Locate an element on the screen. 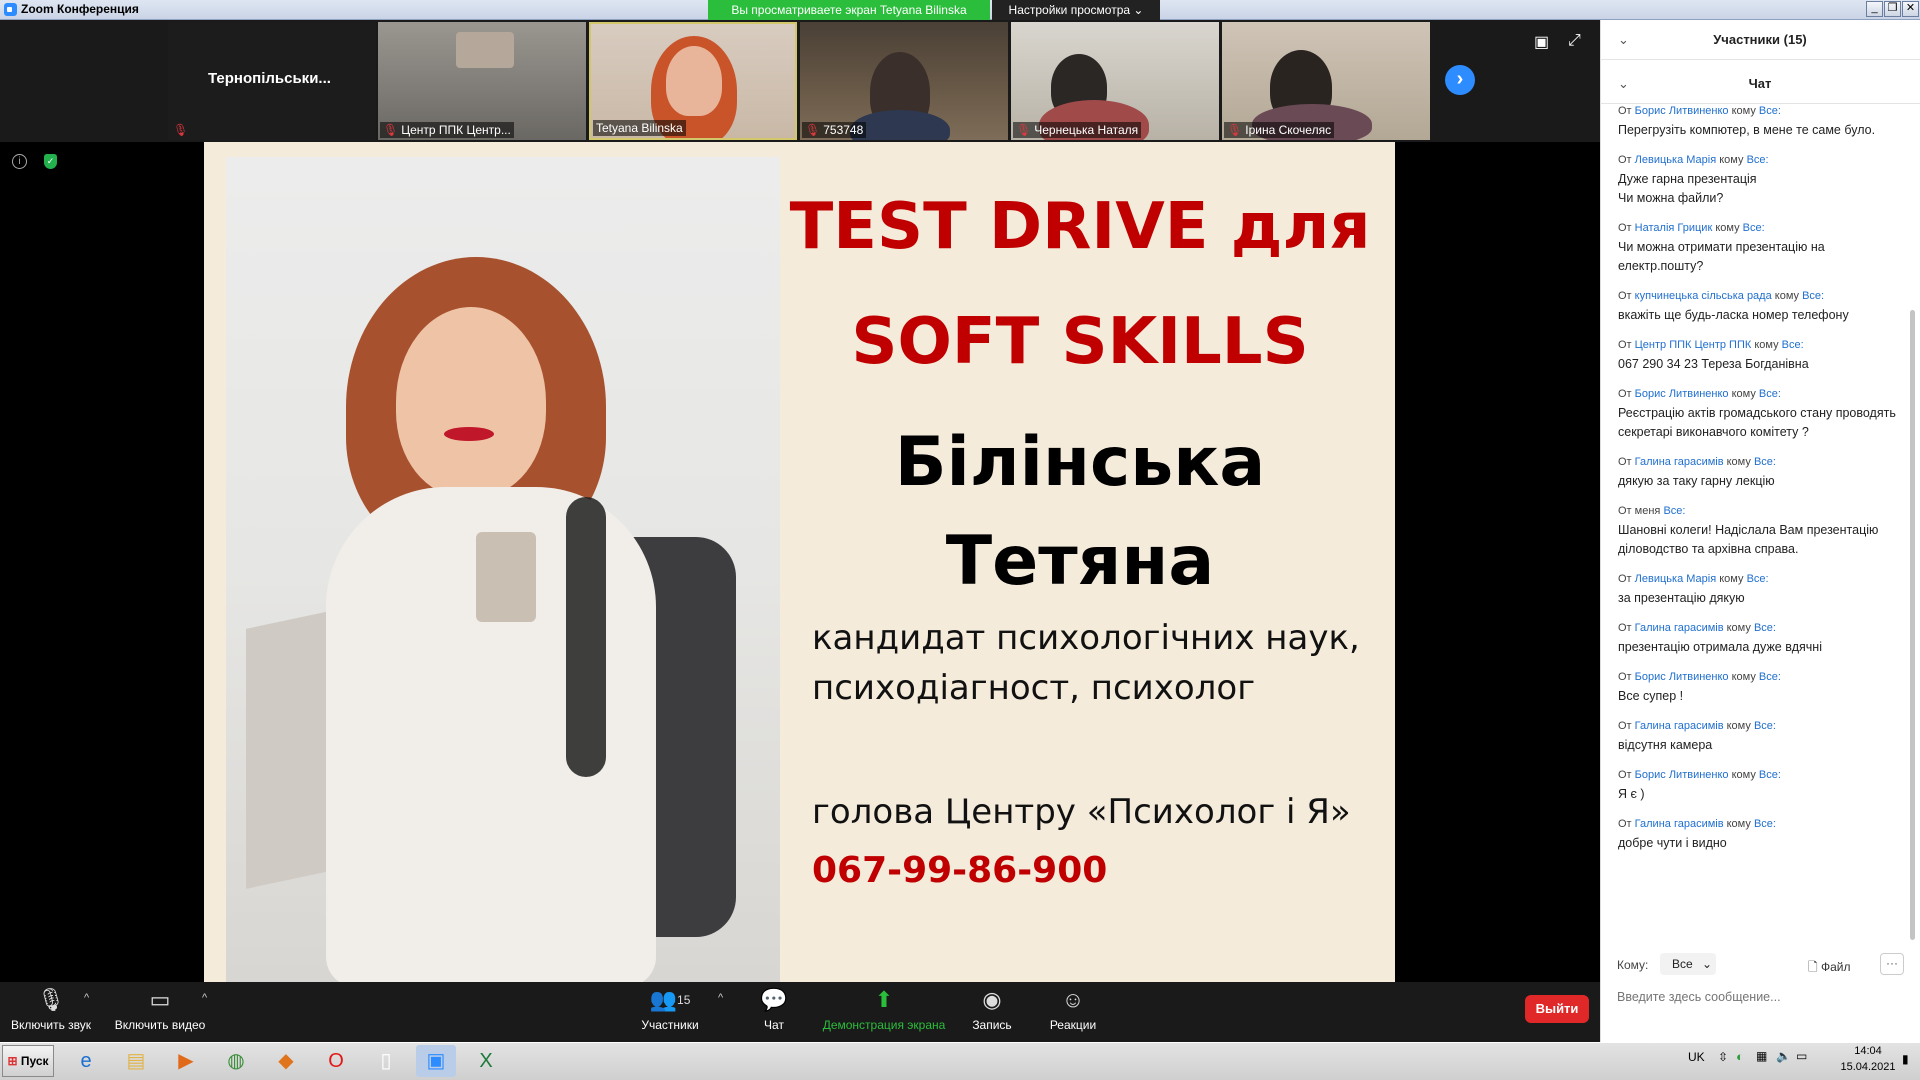 This screenshot has width=1920, height=1080. participants-panel-header: ⌄ Участники (15) is located at coordinates (1760, 40).